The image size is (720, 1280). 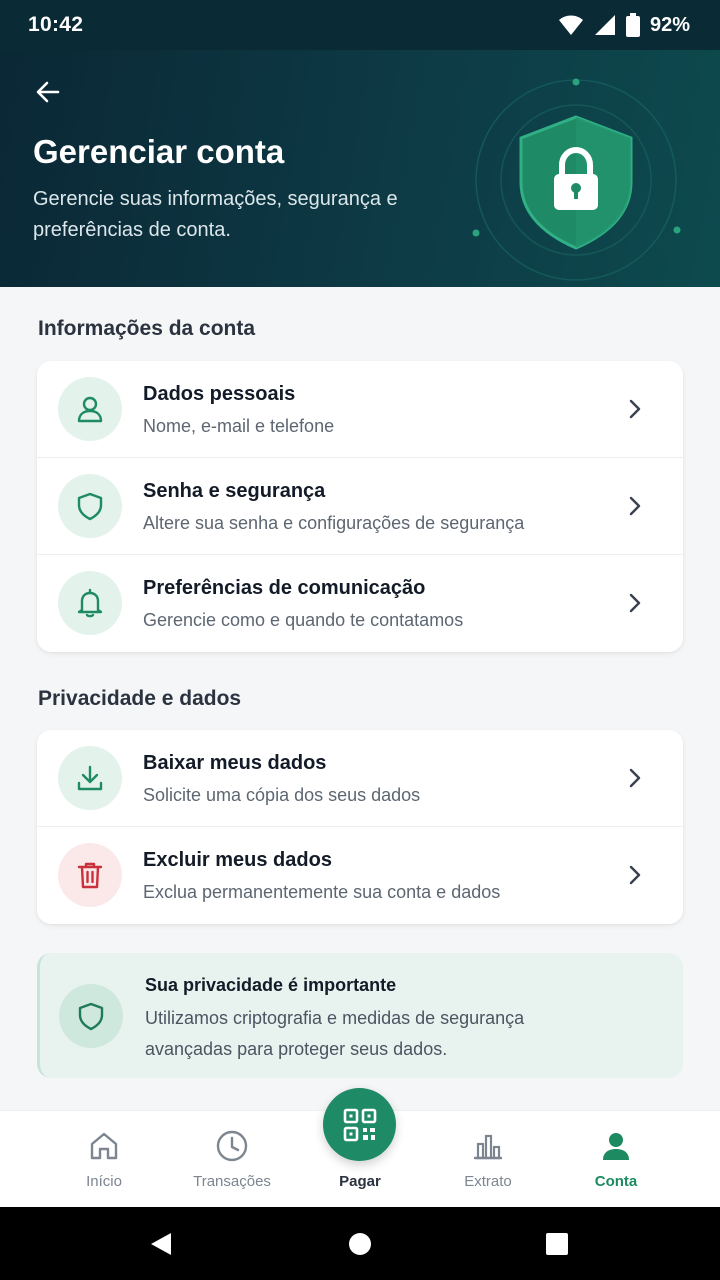 I want to click on nav-item-conta: Conta, so click(x=616, y=1159).